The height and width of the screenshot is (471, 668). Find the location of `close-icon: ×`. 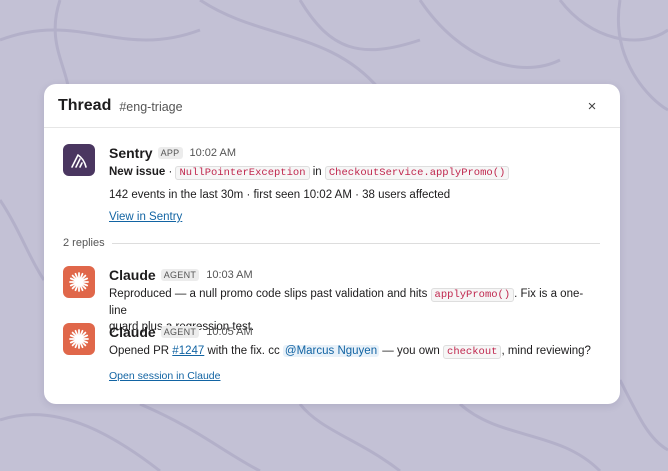

close-icon: × is located at coordinates (592, 106).